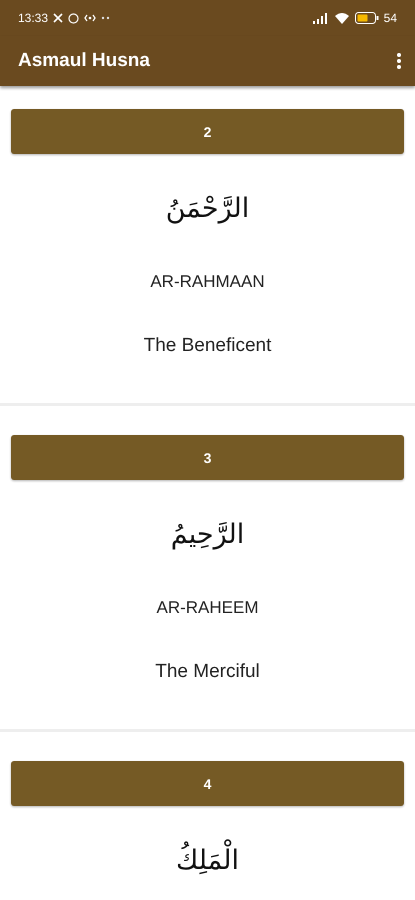 Image resolution: width=415 pixels, height=900 pixels. What do you see at coordinates (106, 18) in the screenshot?
I see `more-notifications-icon` at bounding box center [106, 18].